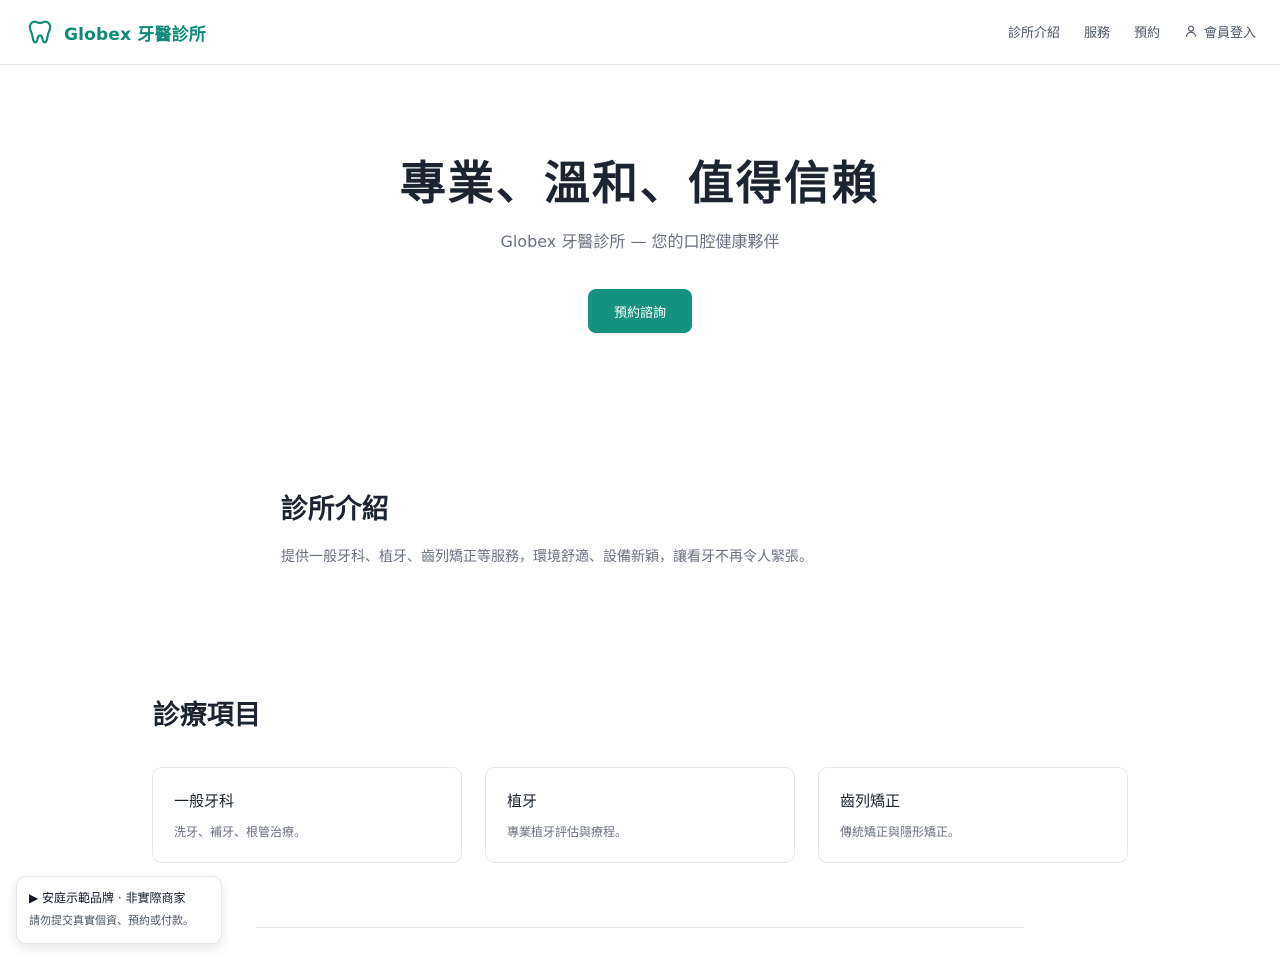 This screenshot has width=1280, height=960. Describe the element at coordinates (135, 34) in the screenshot. I see `brand-name: Globex 牙醫診所` at that location.